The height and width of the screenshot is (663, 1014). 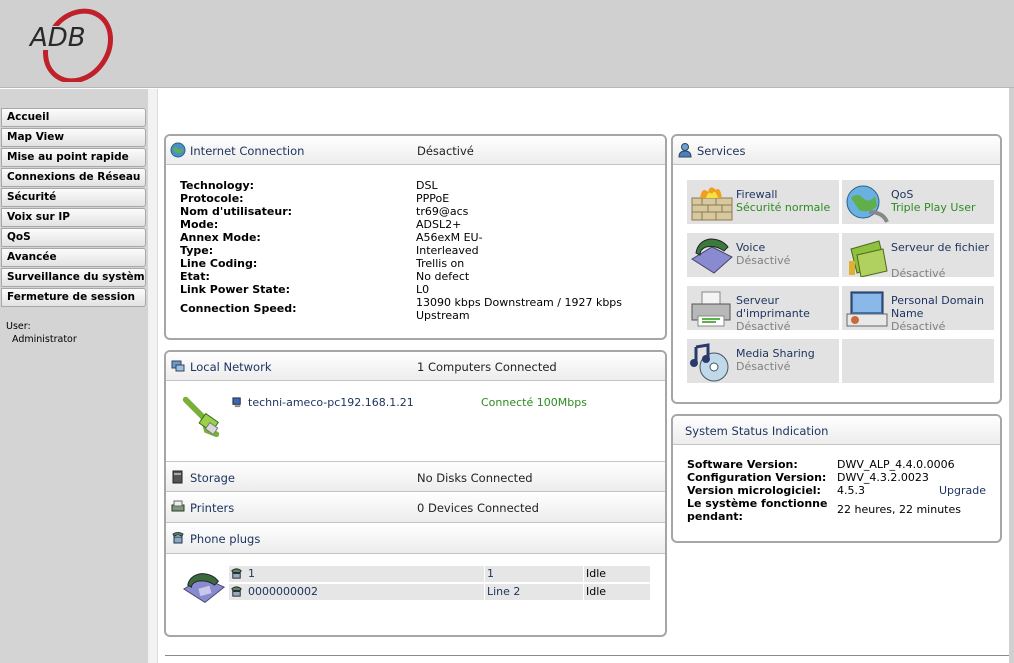 What do you see at coordinates (757, 503) in the screenshot?
I see `uptime-label-line1: Le système fonctionne` at bounding box center [757, 503].